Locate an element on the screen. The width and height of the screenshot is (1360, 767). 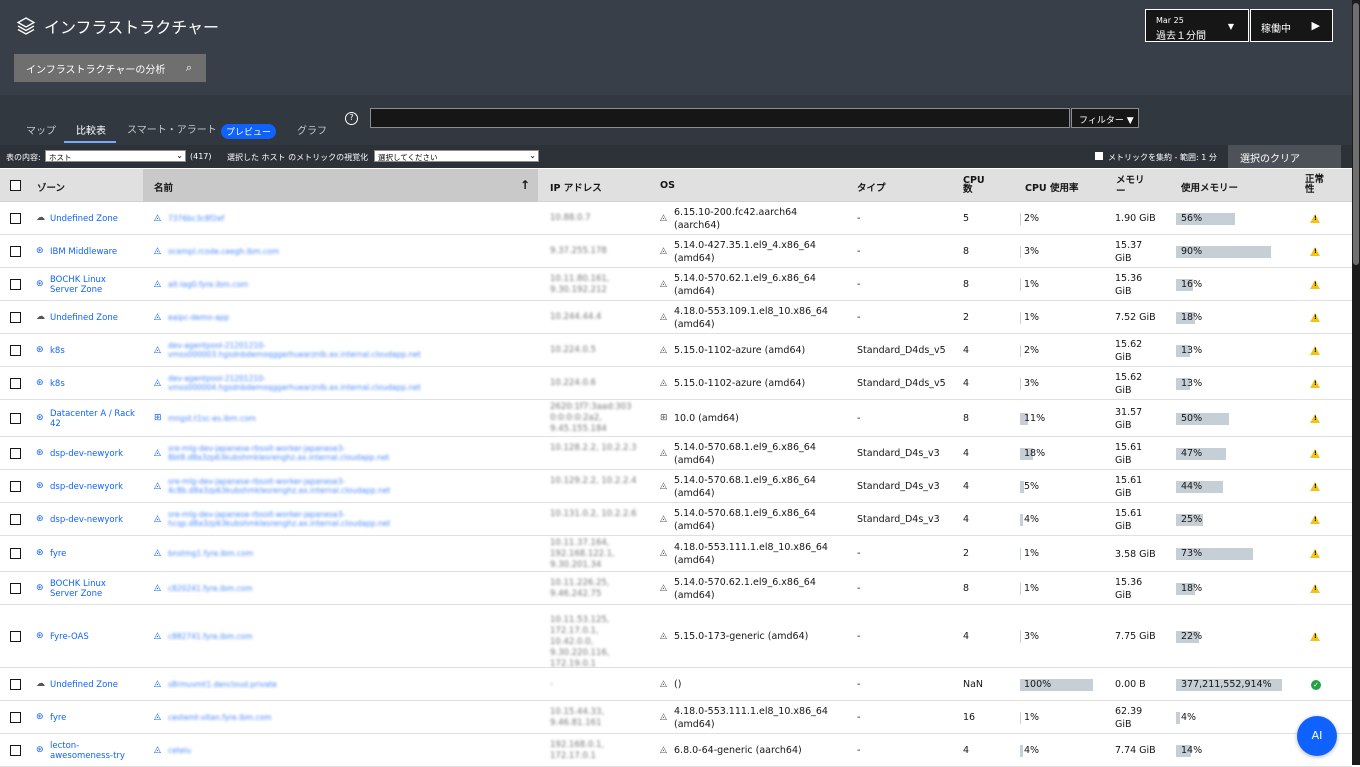
filter-button: フィルター ▼ is located at coordinates (1105, 118).